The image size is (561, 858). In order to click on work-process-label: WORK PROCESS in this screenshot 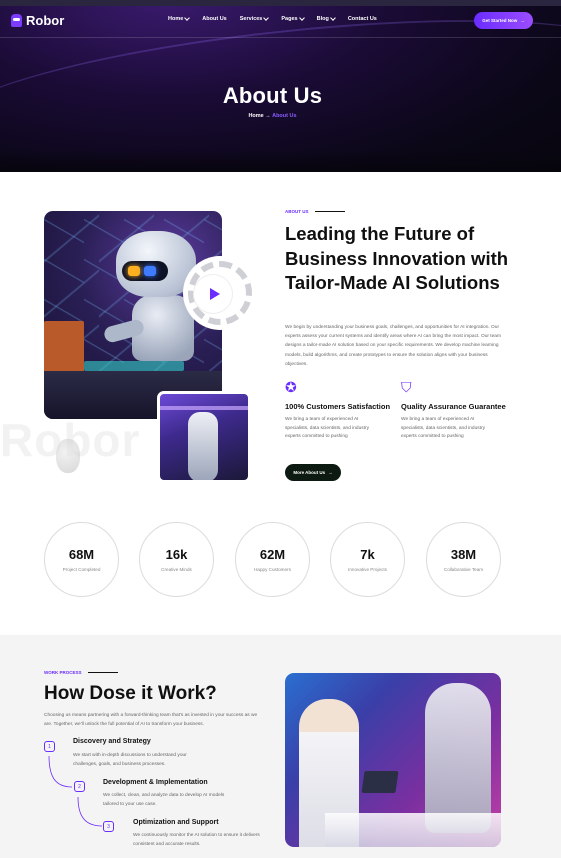, I will do `click(81, 672)`.